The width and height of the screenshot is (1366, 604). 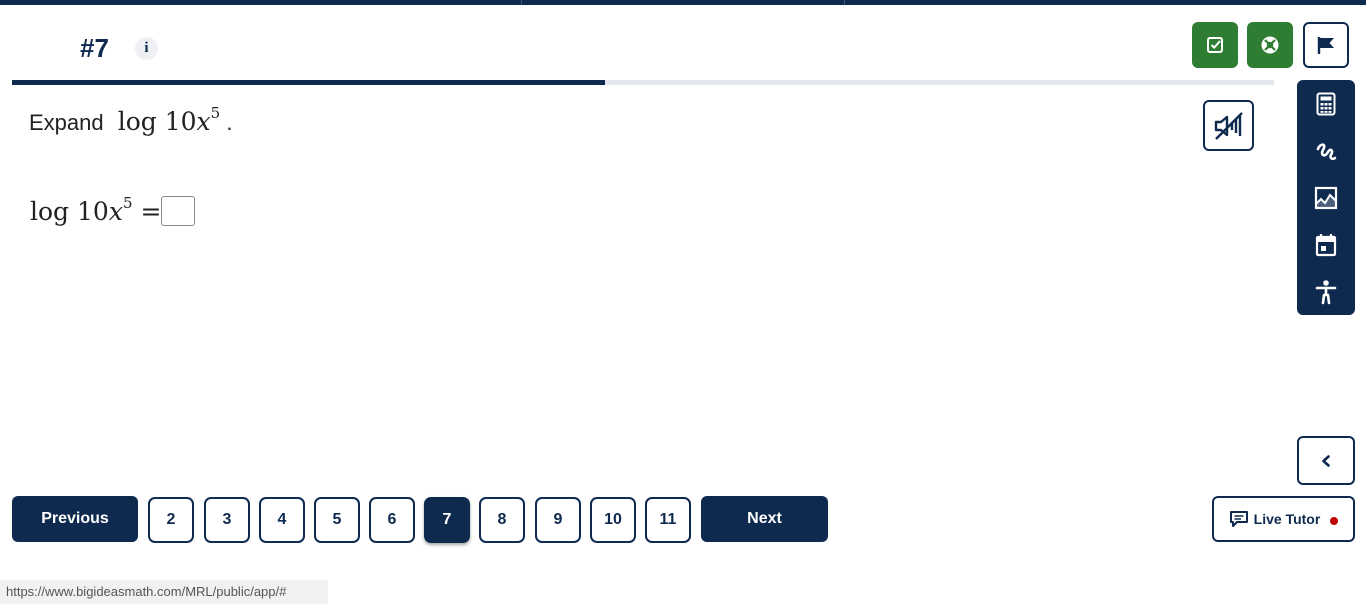 I want to click on question-prompt: Expand log 10x5 ., so click(x=130, y=120).